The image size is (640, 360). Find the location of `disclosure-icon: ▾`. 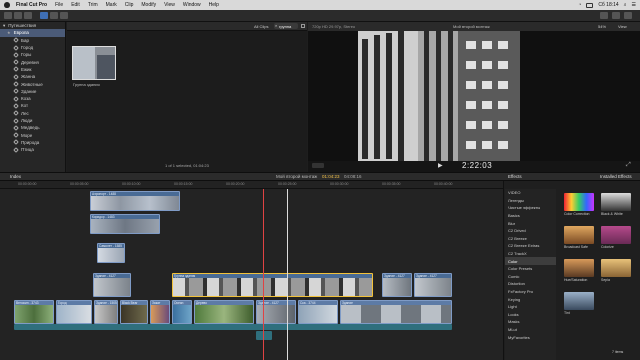

disclosure-icon: ▾ is located at coordinates (4, 26).